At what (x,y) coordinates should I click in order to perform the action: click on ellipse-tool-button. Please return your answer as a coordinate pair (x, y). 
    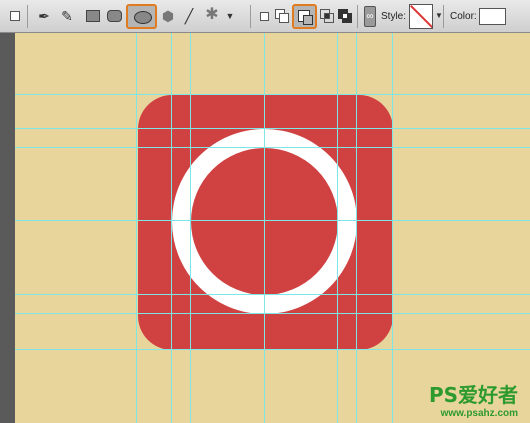
    Looking at the image, I should click on (141, 16).